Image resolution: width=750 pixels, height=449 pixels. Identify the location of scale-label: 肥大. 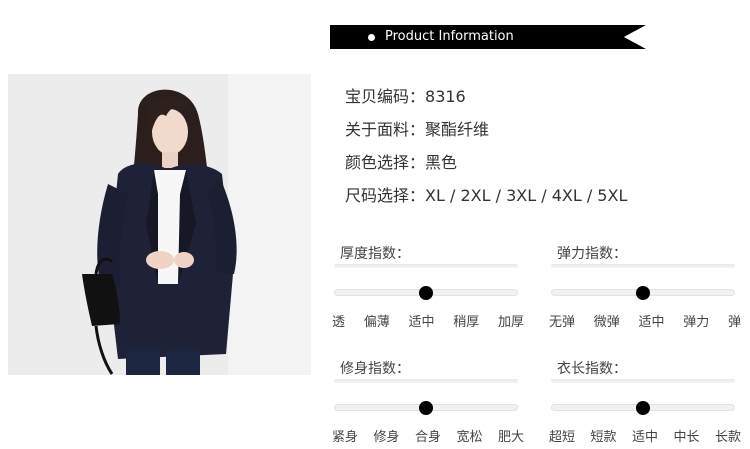
(510, 437).